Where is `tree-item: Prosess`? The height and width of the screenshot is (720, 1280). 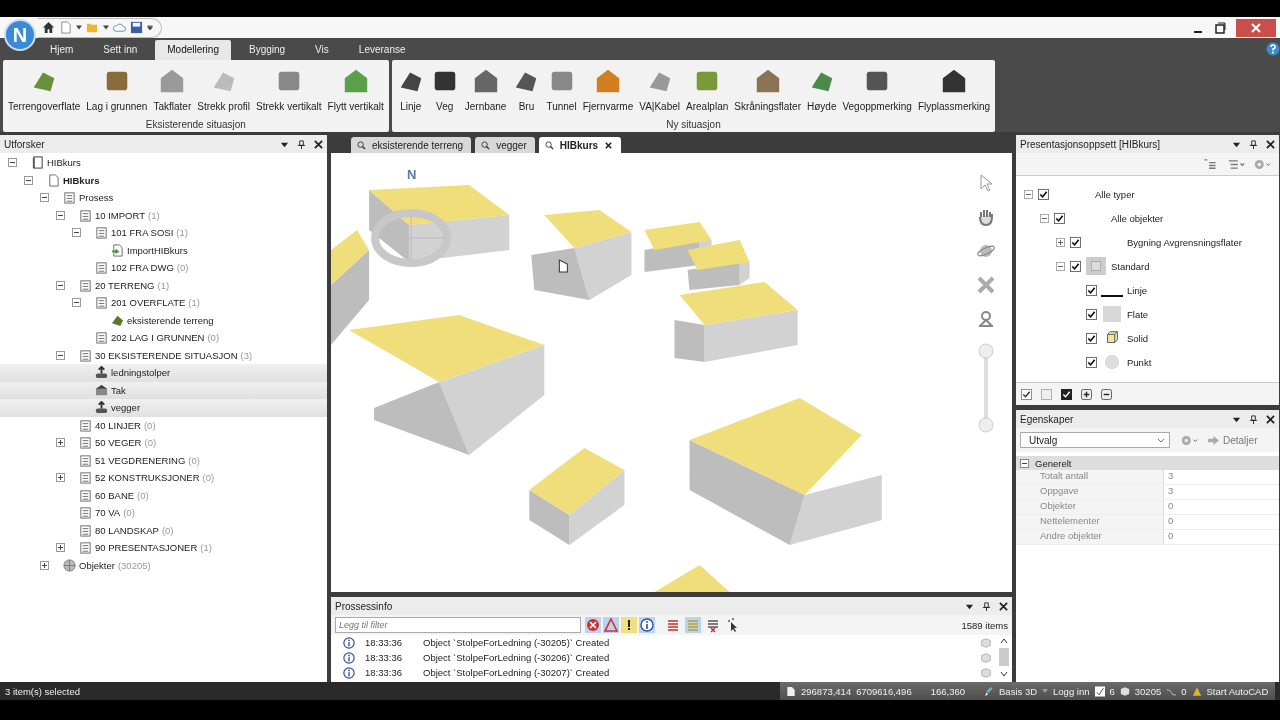
tree-item: Prosess is located at coordinates (163, 198).